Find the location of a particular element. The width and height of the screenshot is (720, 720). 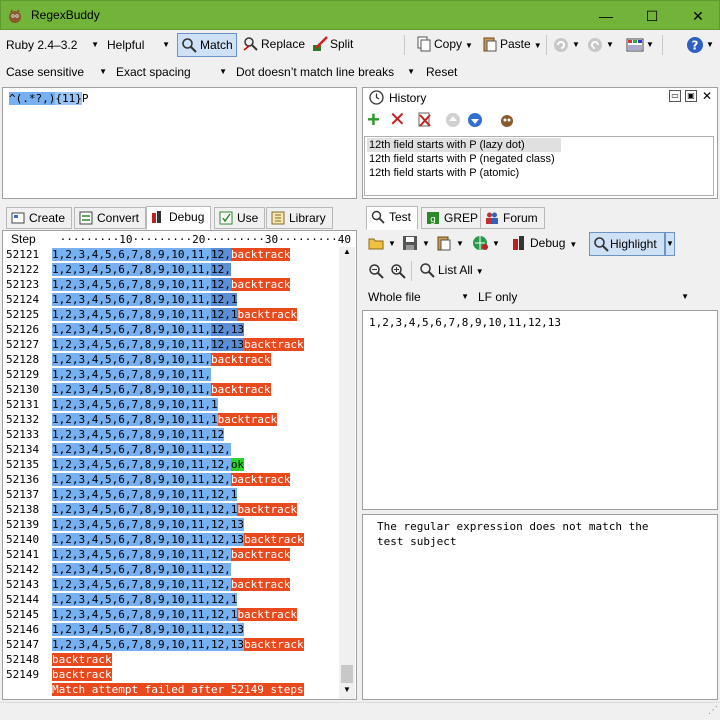

step-number: 52143 is located at coordinates (23, 584).